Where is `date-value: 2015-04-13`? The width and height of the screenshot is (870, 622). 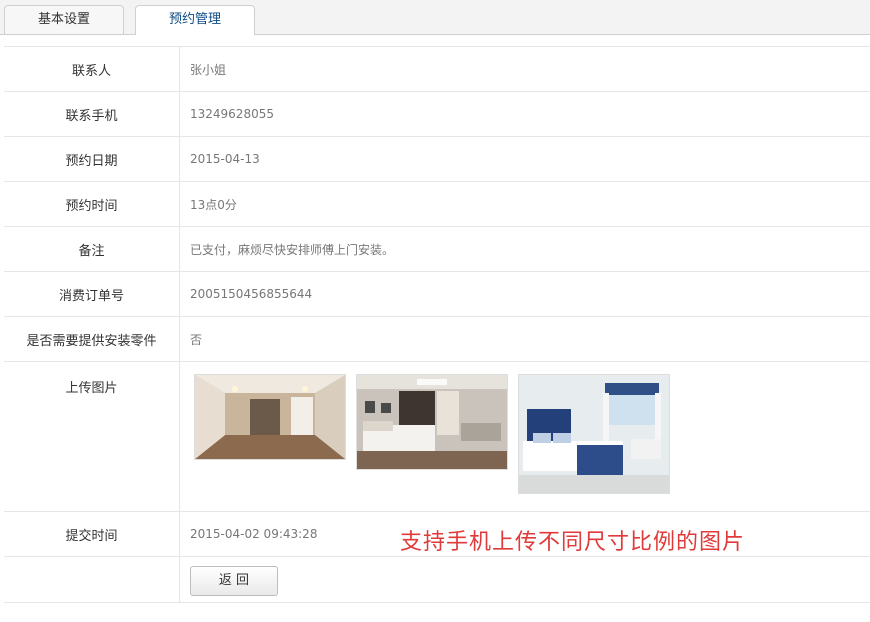
date-value: 2015-04-13 is located at coordinates (524, 159).